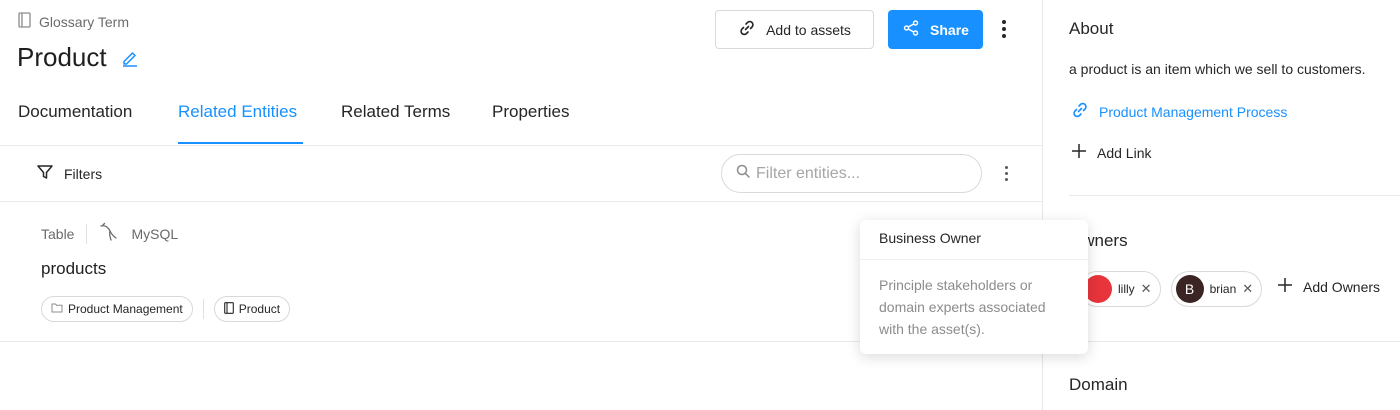 The height and width of the screenshot is (410, 1400). What do you see at coordinates (974, 240) in the screenshot?
I see `tooltip-title: Business Owner` at bounding box center [974, 240].